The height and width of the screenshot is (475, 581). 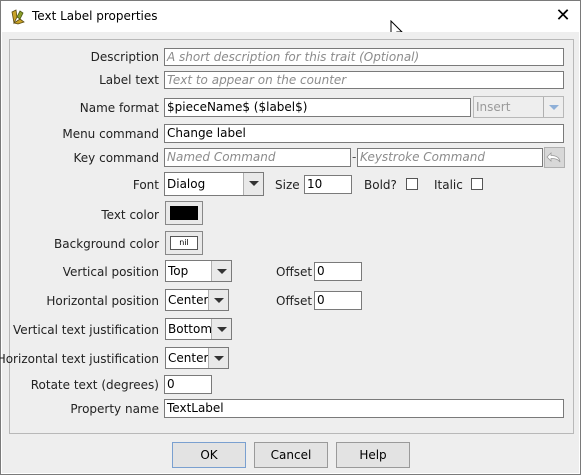 I want to click on horizontal-position-value: Center, so click(x=188, y=300).